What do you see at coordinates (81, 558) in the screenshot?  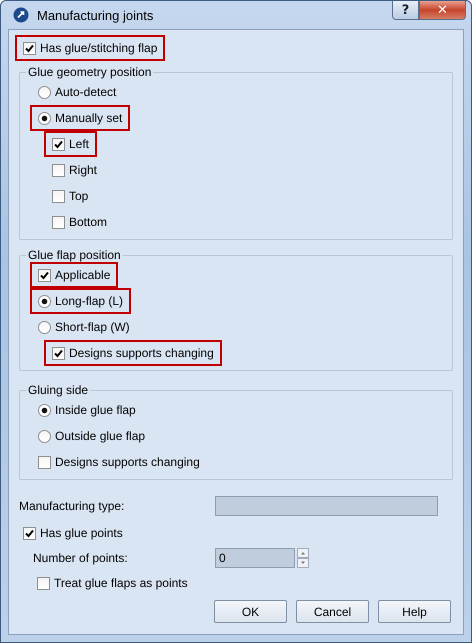 I see `field-label: Number of points:` at bounding box center [81, 558].